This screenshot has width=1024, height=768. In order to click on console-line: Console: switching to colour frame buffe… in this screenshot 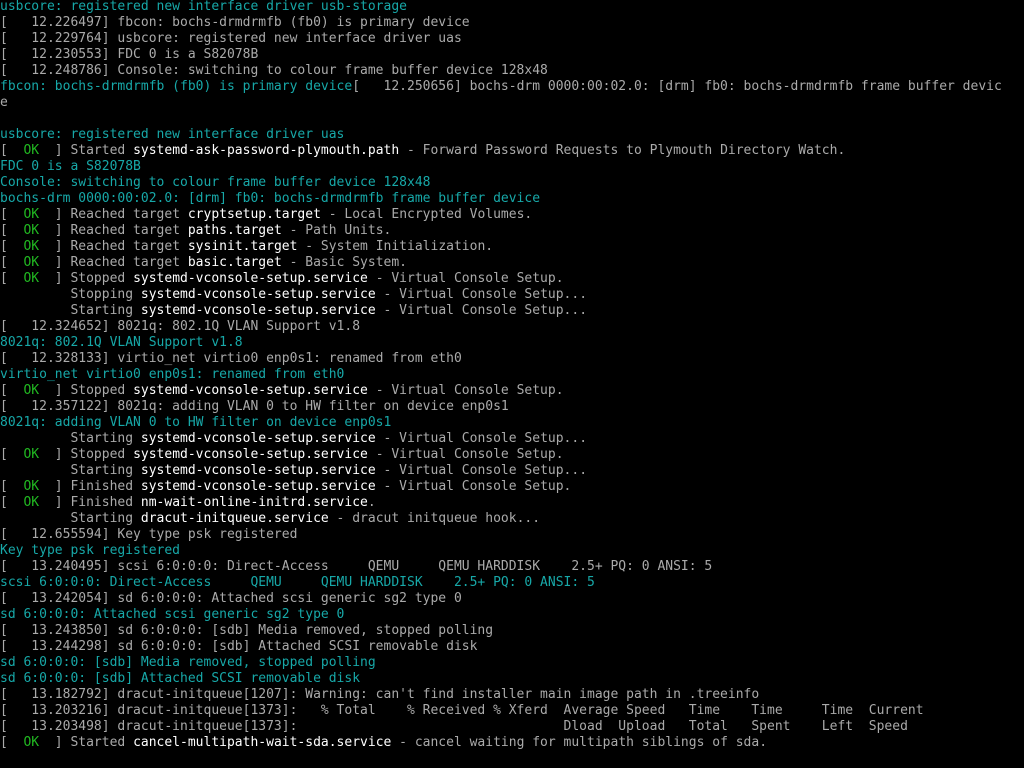, I will do `click(512, 183)`.